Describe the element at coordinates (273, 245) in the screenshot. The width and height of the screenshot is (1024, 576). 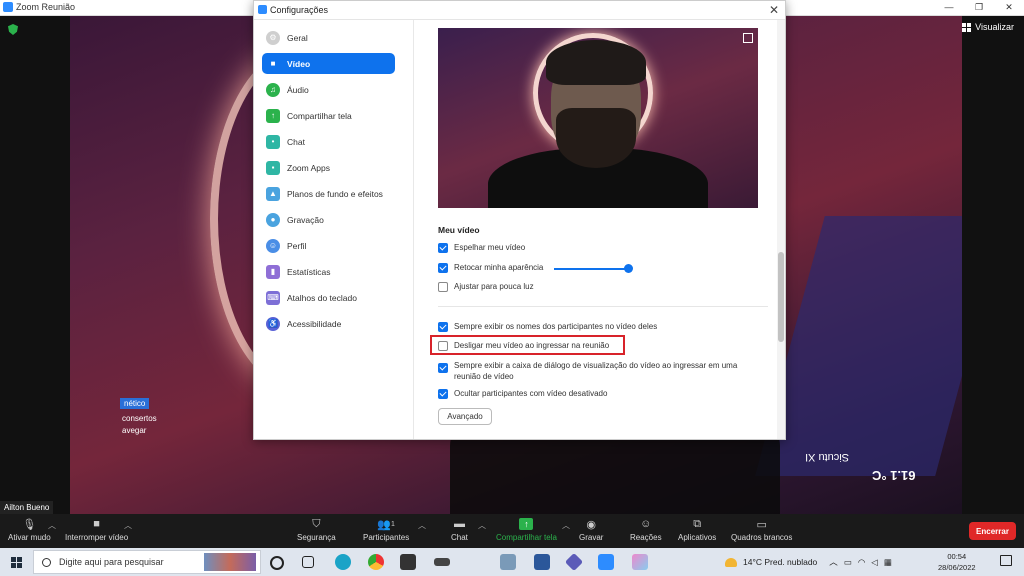
I see `profile-icon: ☺` at that location.